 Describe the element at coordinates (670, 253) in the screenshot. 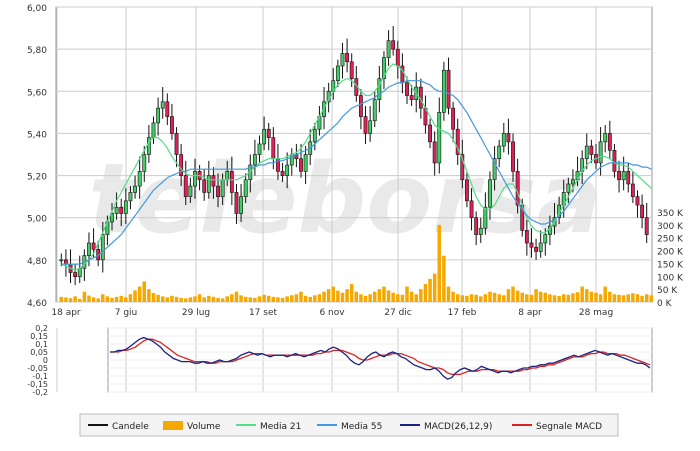

I see `volume-tick-label: 200 K` at that location.